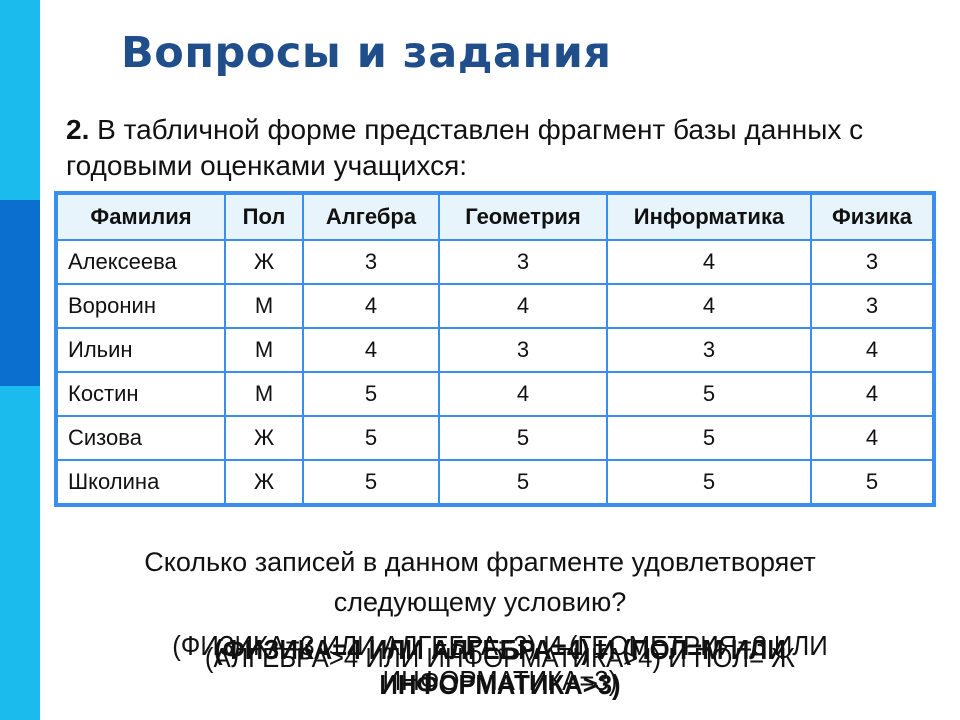  What do you see at coordinates (264, 216) in the screenshot?
I see `header-gender: Пол` at bounding box center [264, 216].